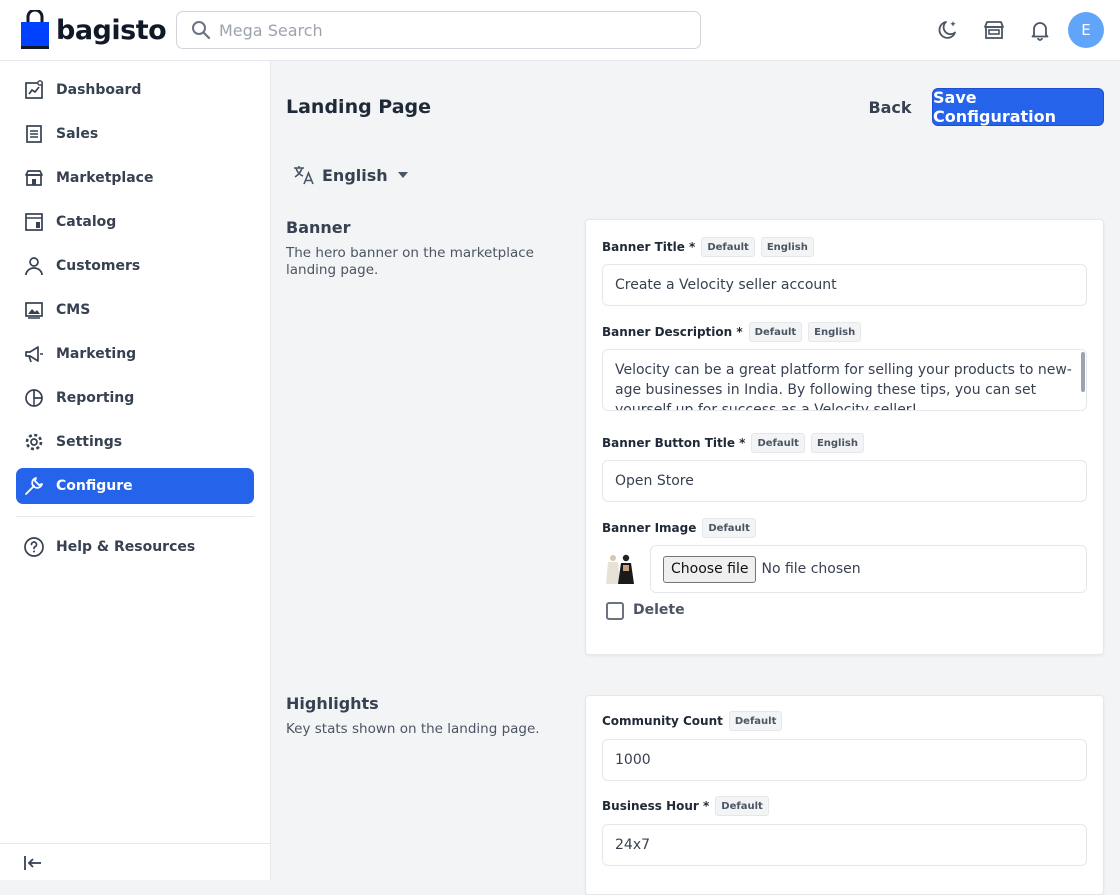  Describe the element at coordinates (77, 134) in the screenshot. I see `sidebar-item-label: Sales` at that location.